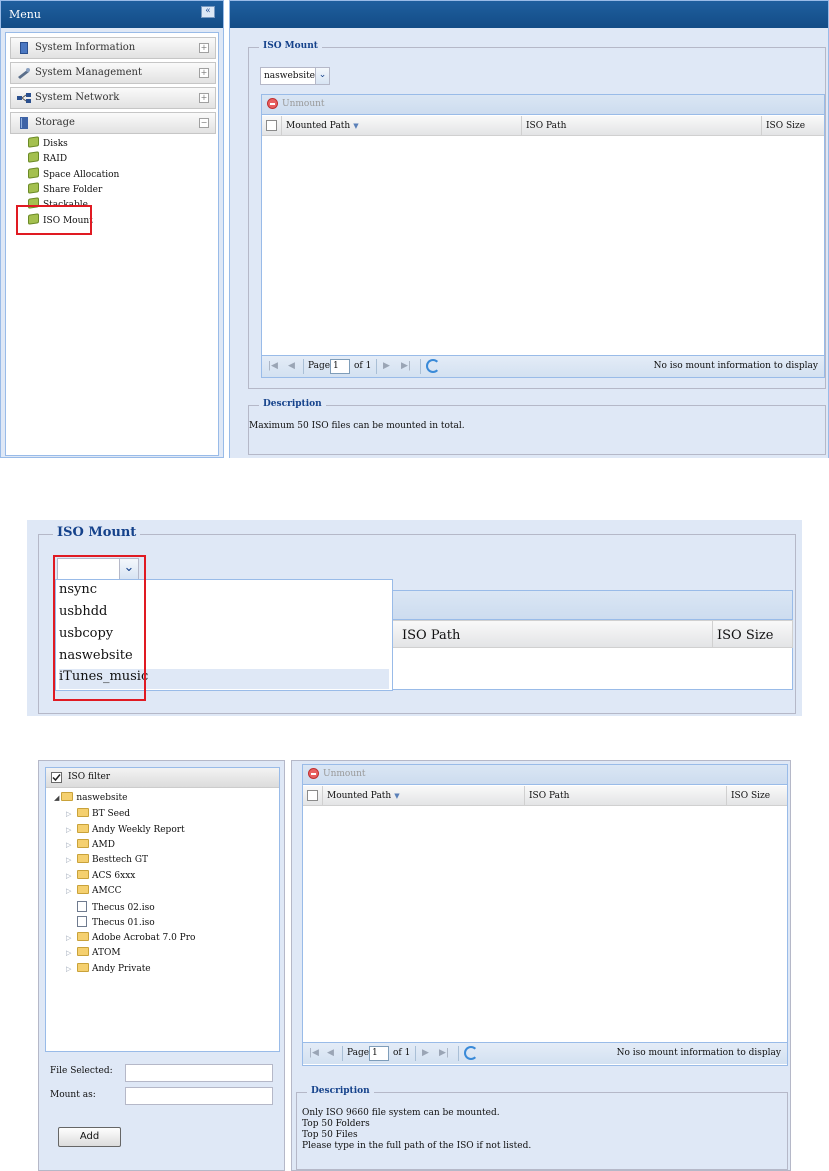 This screenshot has width=829, height=1171. Describe the element at coordinates (592, 669) in the screenshot. I see `grid-body` at that location.